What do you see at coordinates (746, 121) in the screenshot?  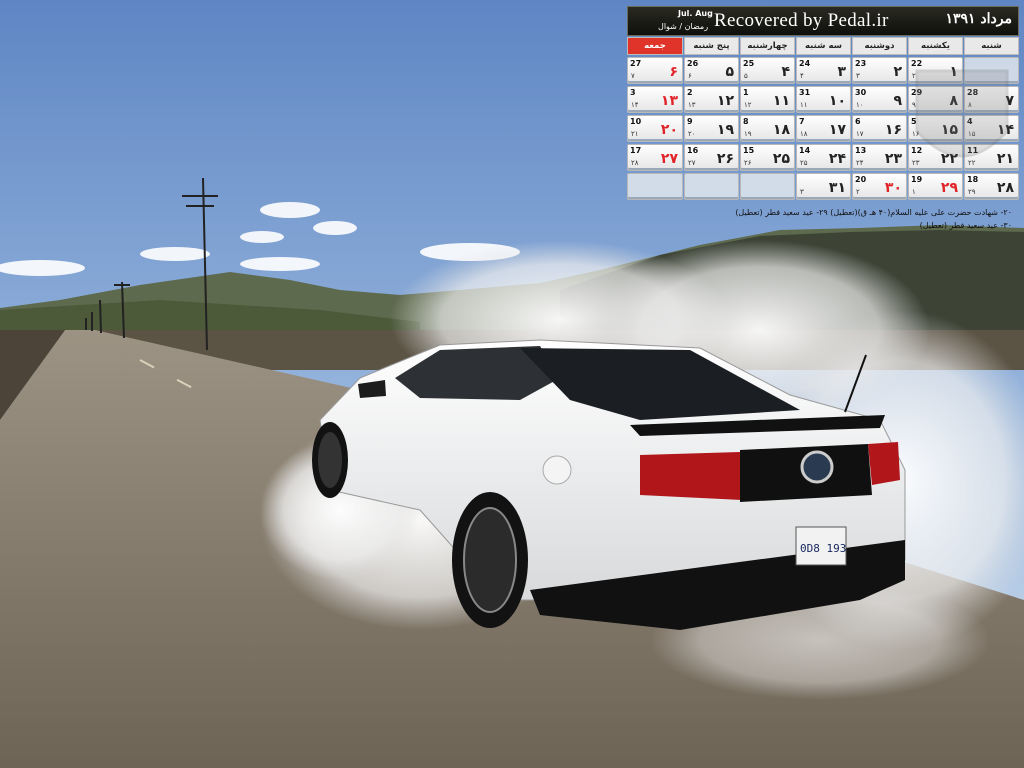 I see `gregorian-day-number: 8` at bounding box center [746, 121].